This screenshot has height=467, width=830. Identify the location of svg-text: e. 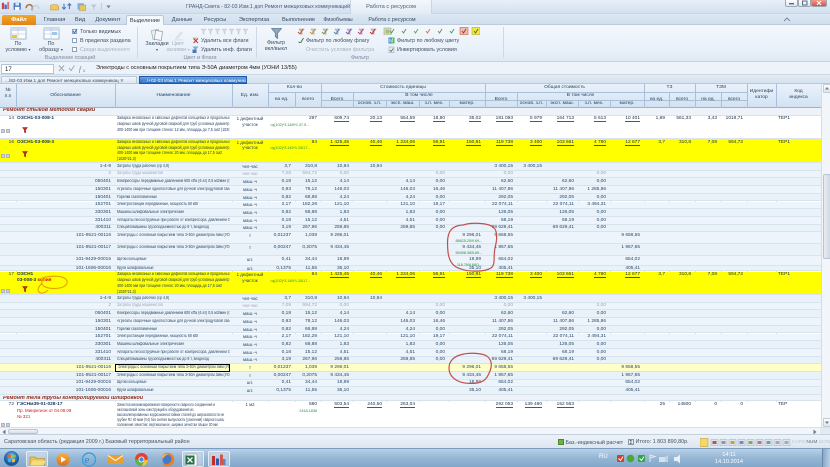
(87, 460).